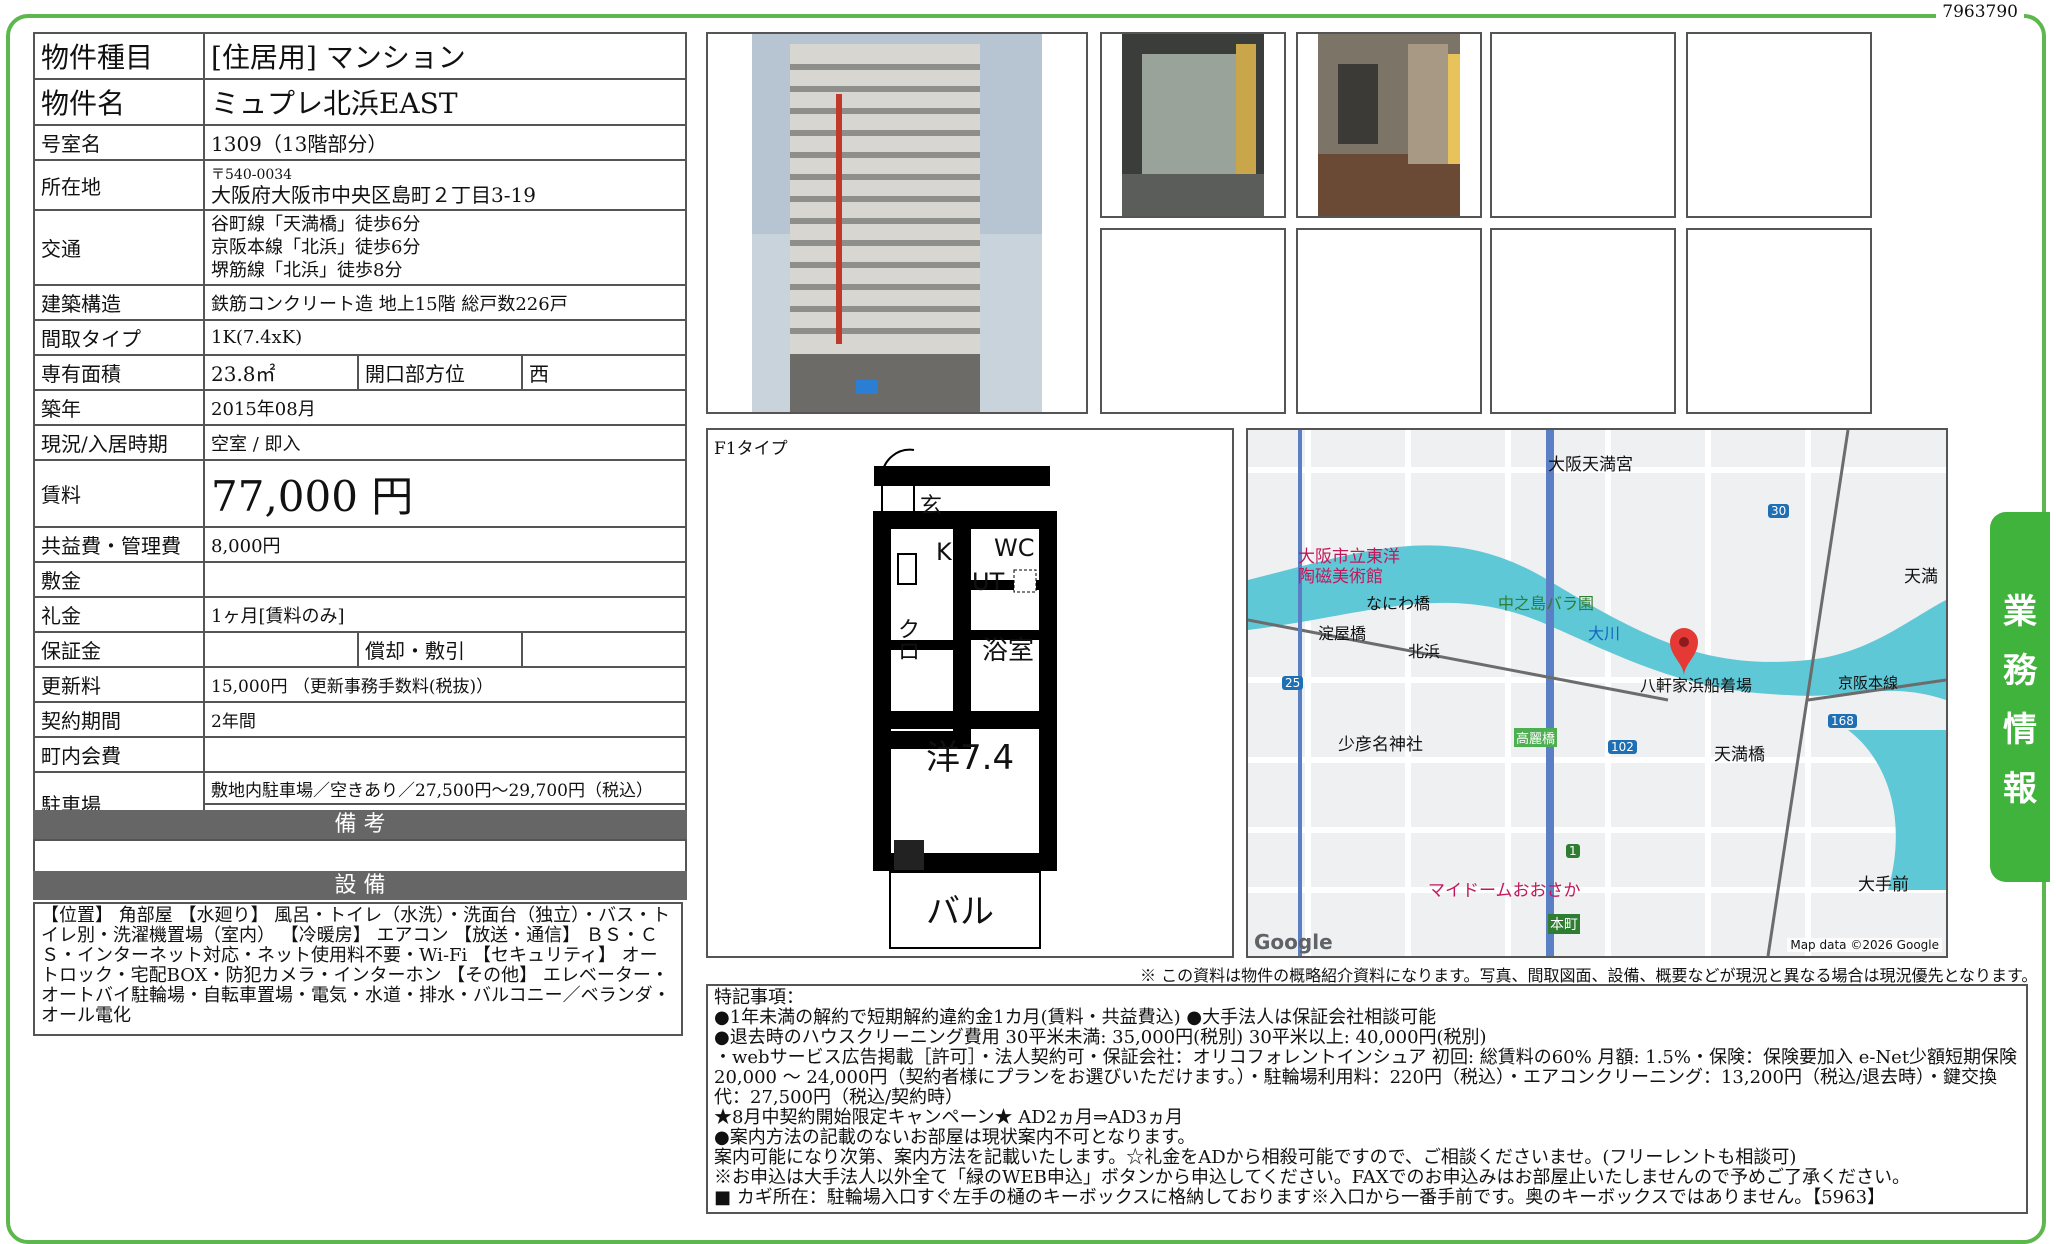 The width and height of the screenshot is (2056, 1244). I want to click on special-note-line: ★8月中契約開始限定キャンペーン★ AD2ヵ月⇒AD3ヵ月, so click(949, 1117).